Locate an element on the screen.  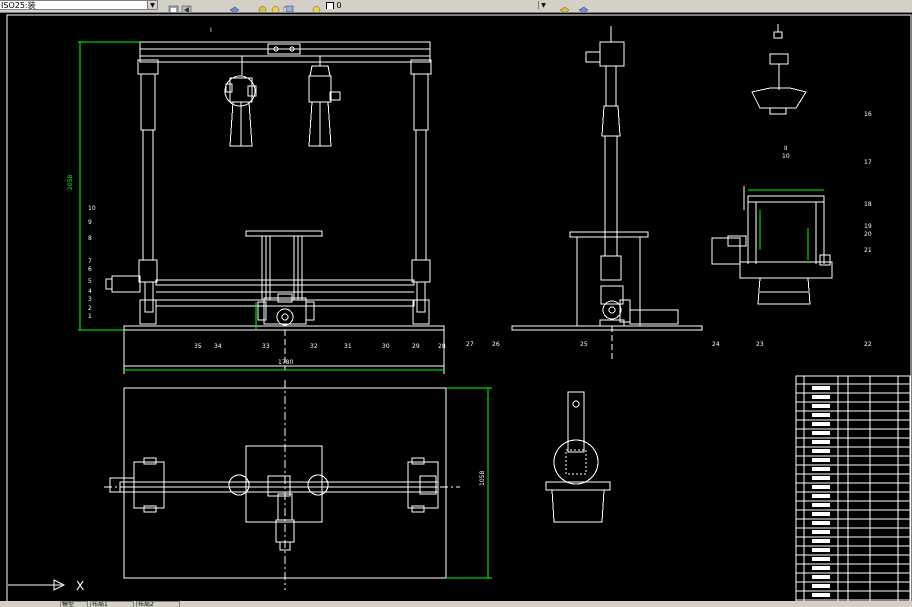
callout-right-2: 18 is located at coordinates (868, 204).